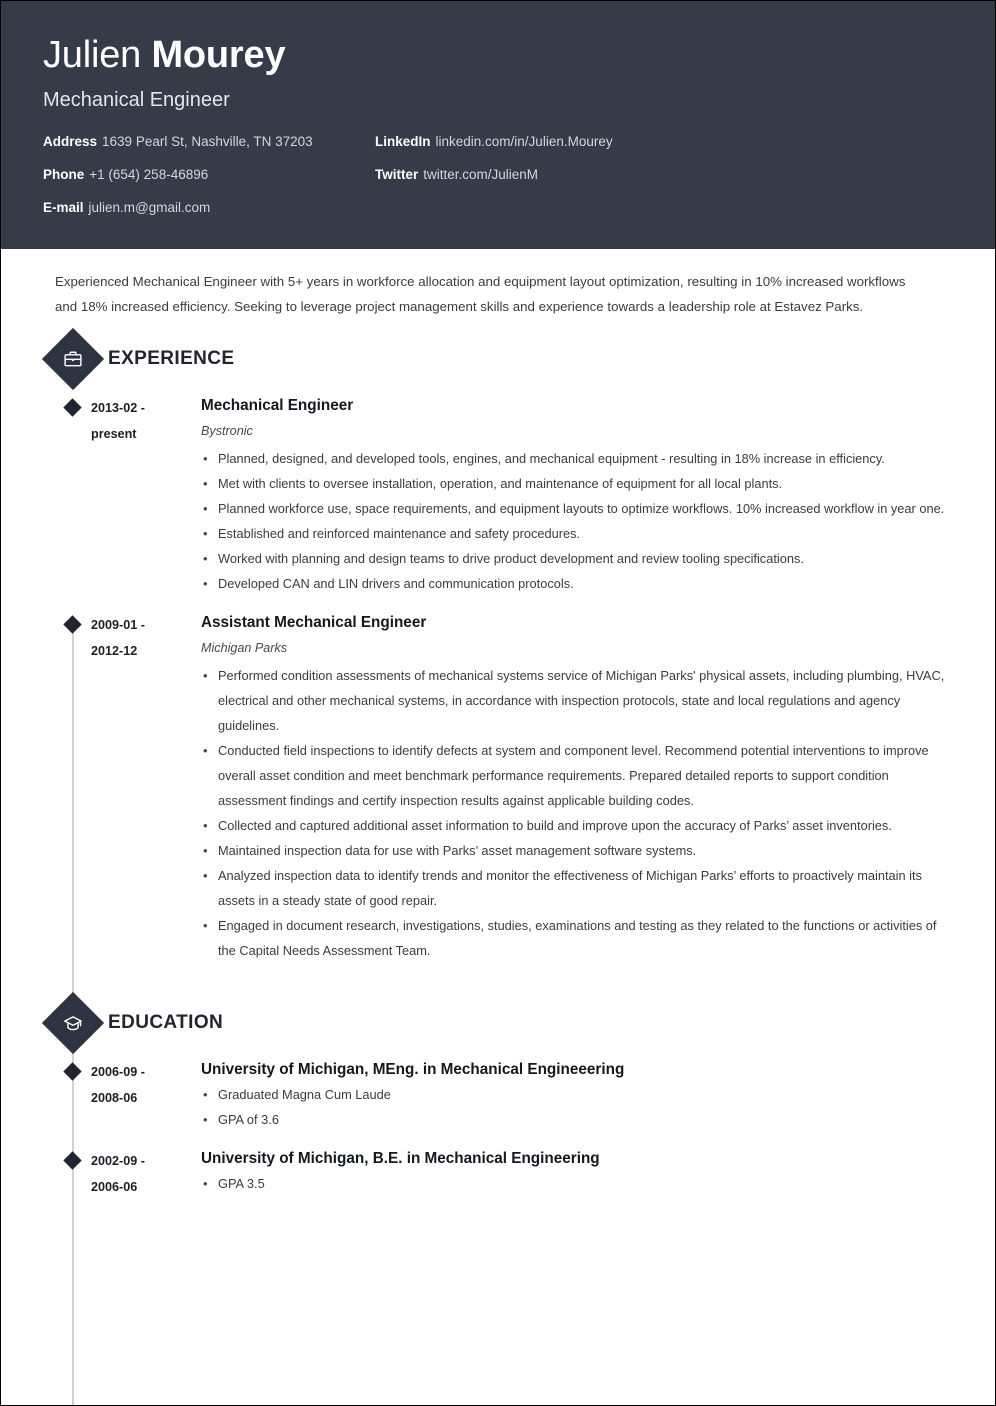 This screenshot has width=996, height=1406. What do you see at coordinates (150, 207) in the screenshot?
I see `contact-email-value: julien.m@gmail.com` at bounding box center [150, 207].